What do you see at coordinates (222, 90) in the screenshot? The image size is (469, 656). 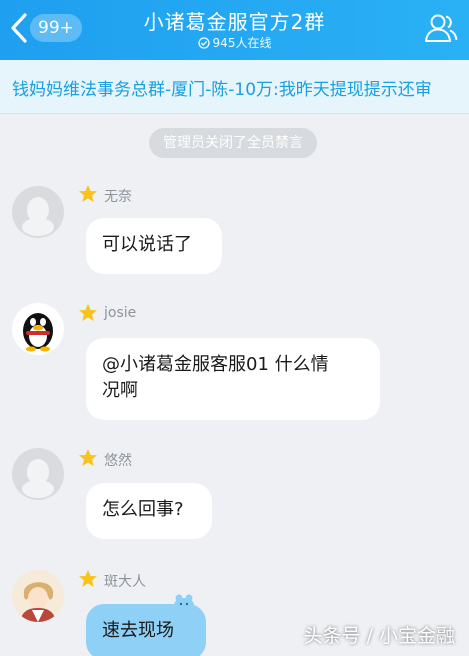 I see `scrolling-notice-text: 钱妈妈维法事务总群-厦门-陈-10万:我昨天提现提示还审` at bounding box center [222, 90].